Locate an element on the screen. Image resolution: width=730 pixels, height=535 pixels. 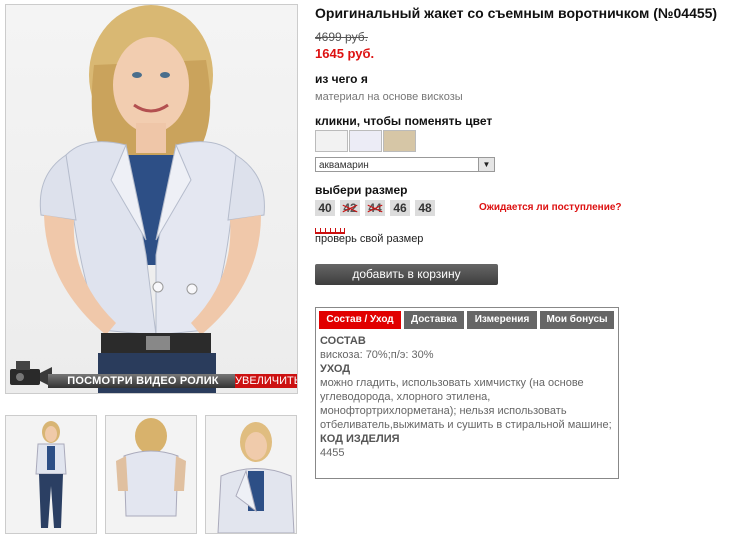
size-option-40: 40 is located at coordinates (325, 208).